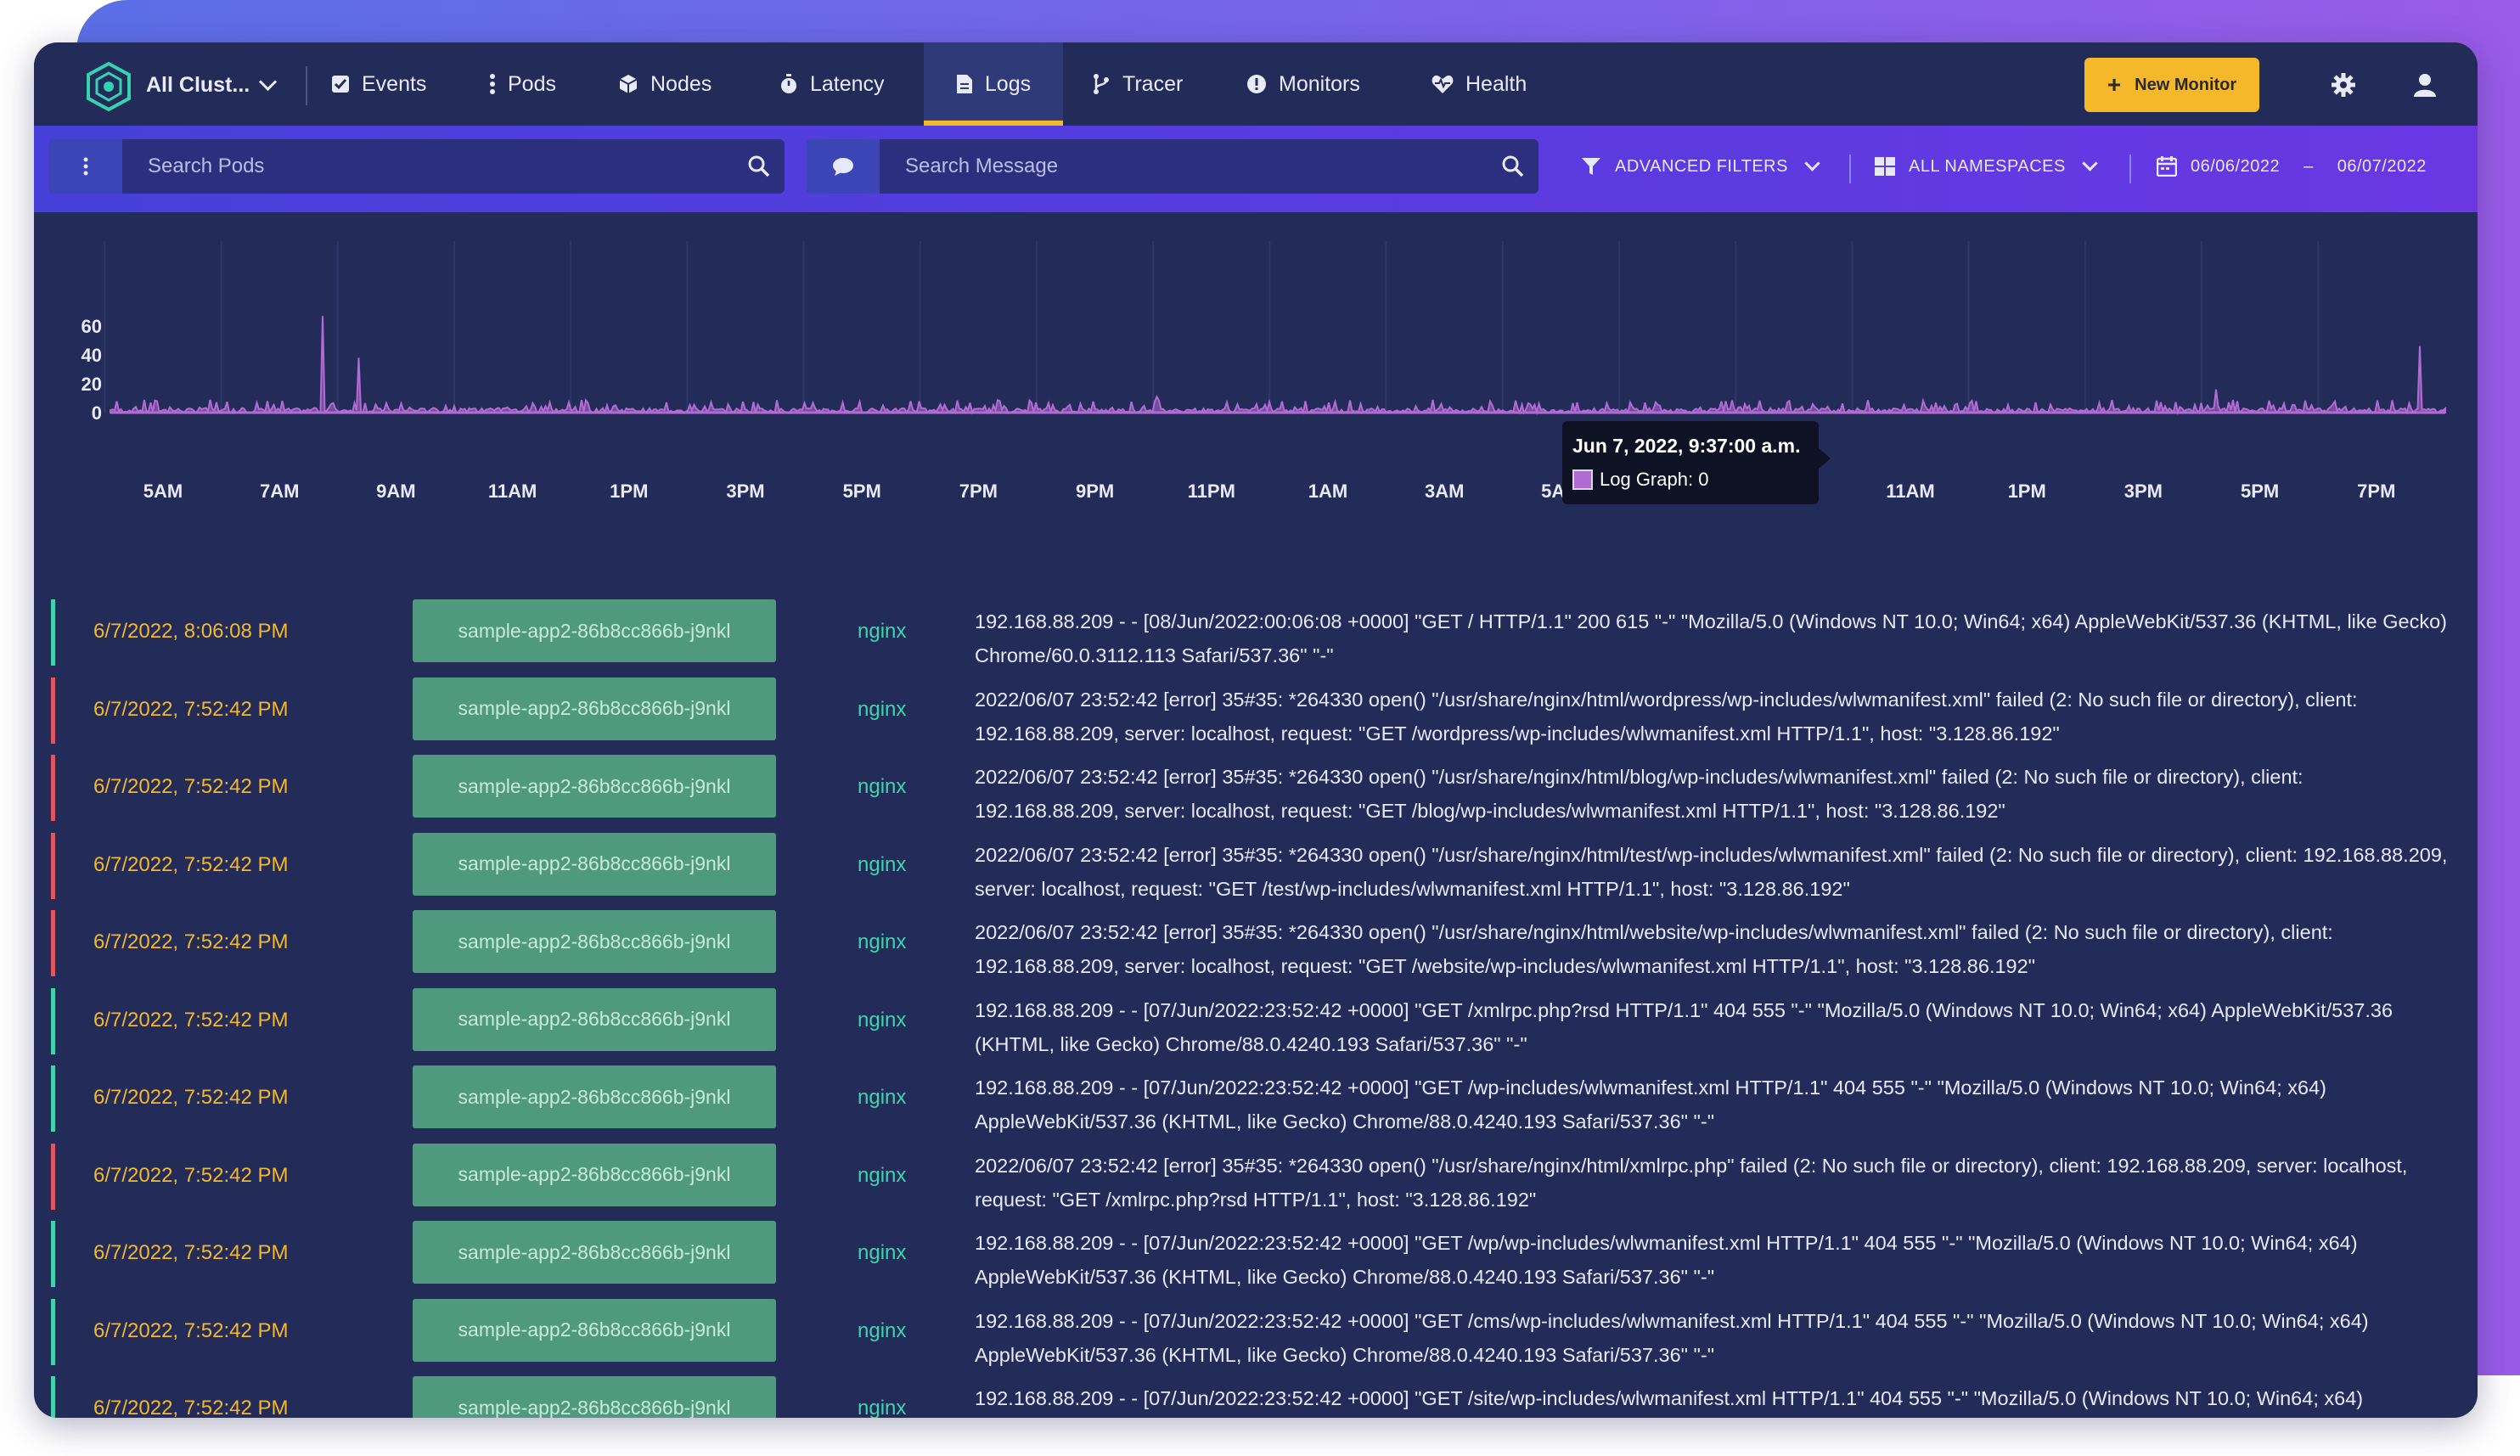  What do you see at coordinates (2090, 163) in the screenshot?
I see `chevron-down-icon` at bounding box center [2090, 163].